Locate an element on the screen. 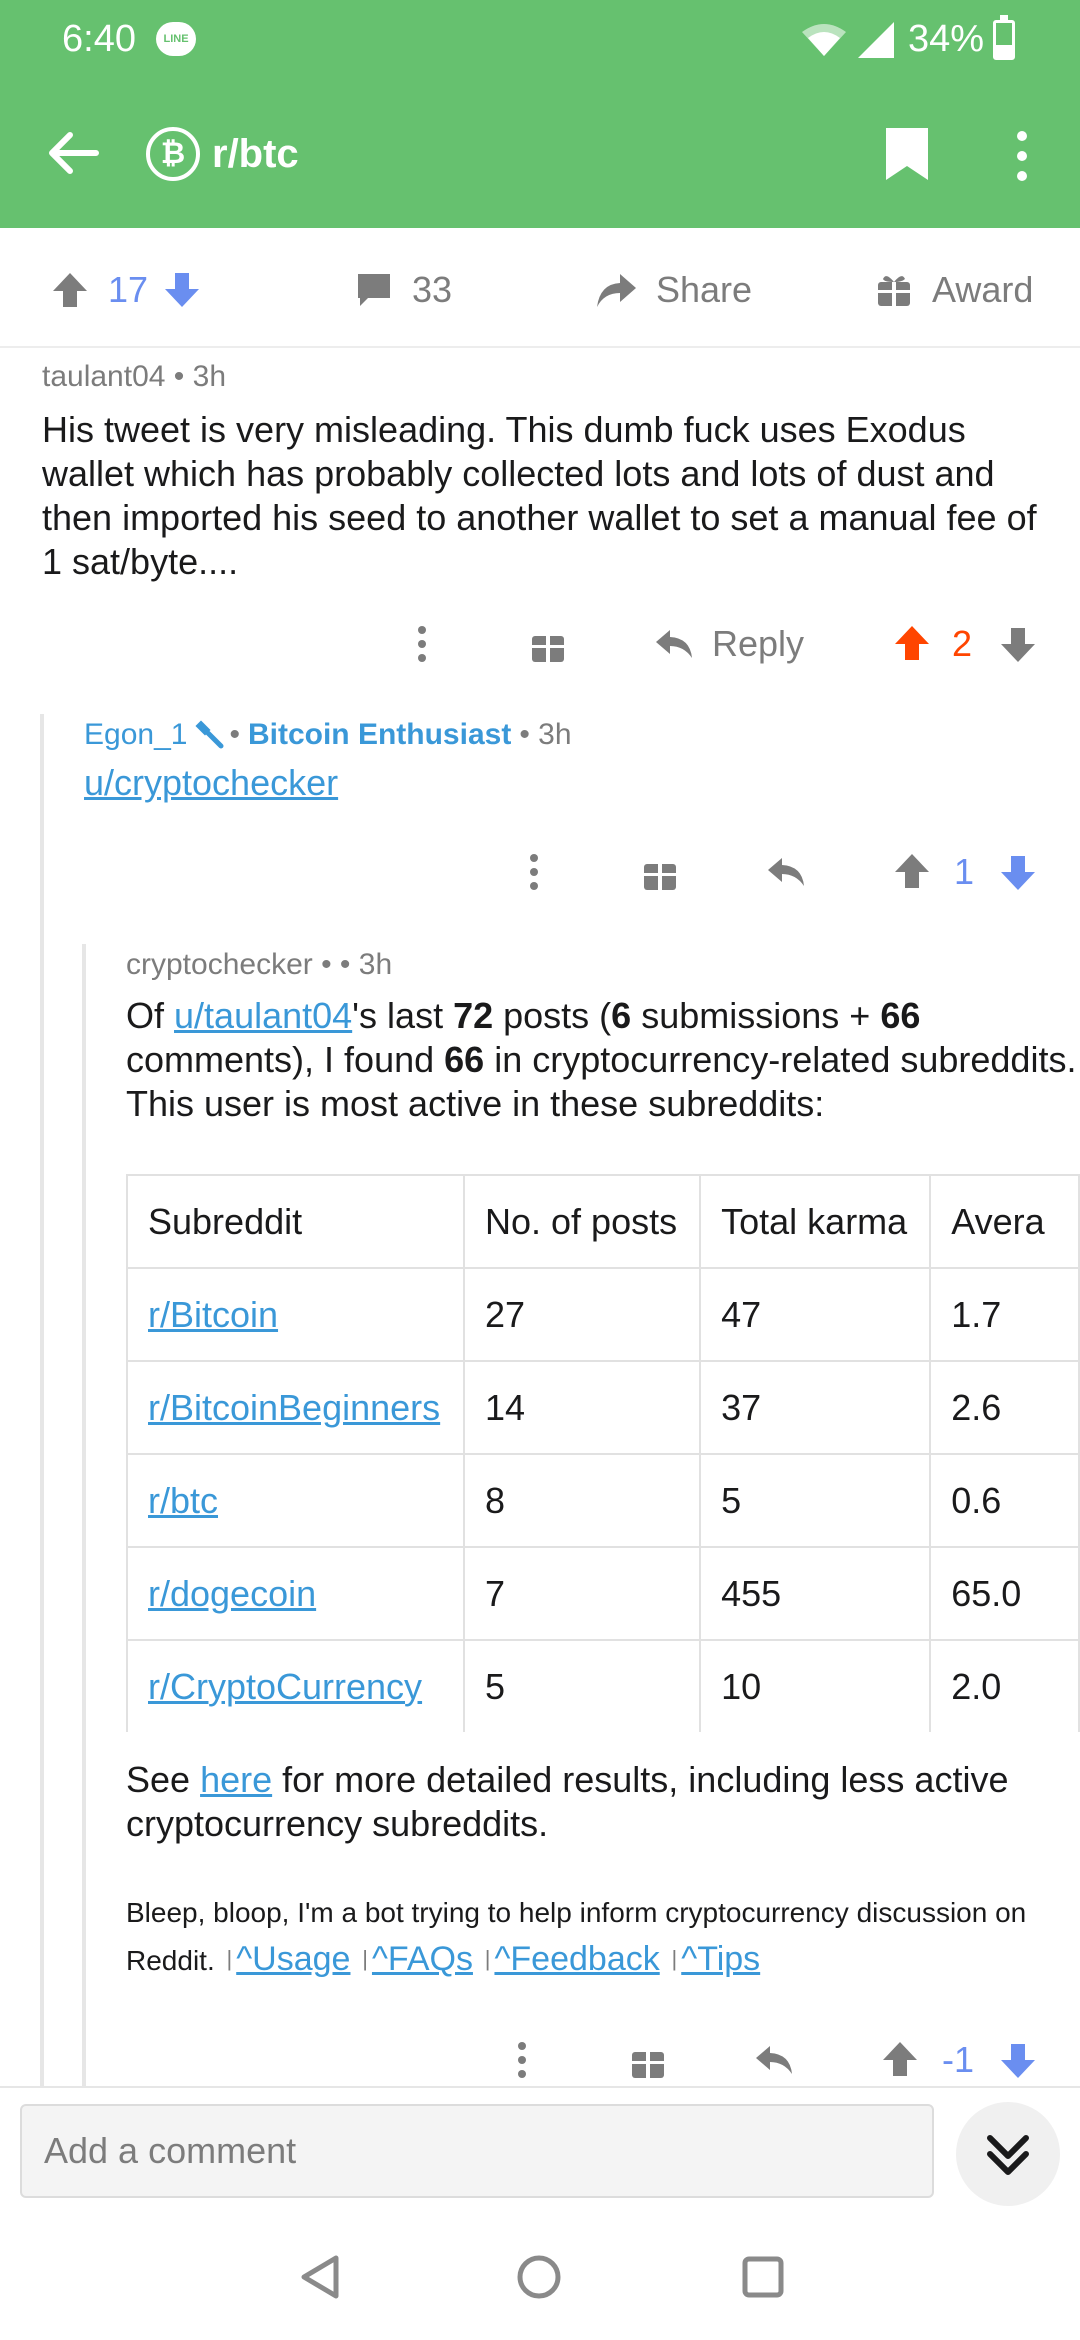  comment-time: • • 3h is located at coordinates (357, 964).